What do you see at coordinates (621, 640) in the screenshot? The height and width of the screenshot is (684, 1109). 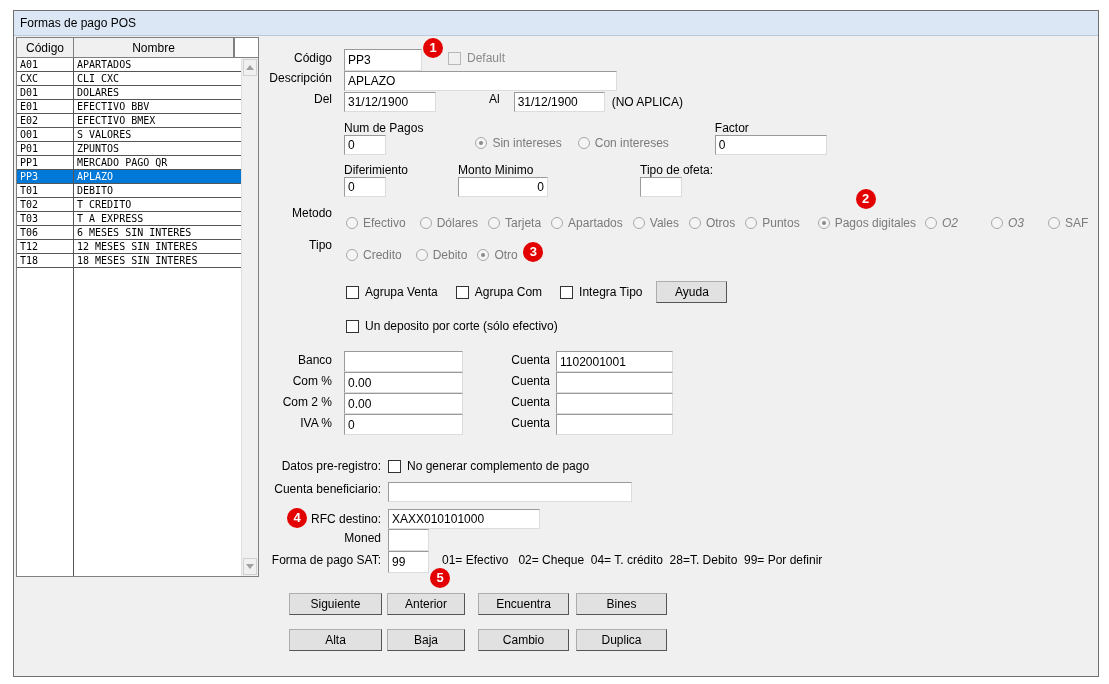 I see `form-button: Duplica` at bounding box center [621, 640].